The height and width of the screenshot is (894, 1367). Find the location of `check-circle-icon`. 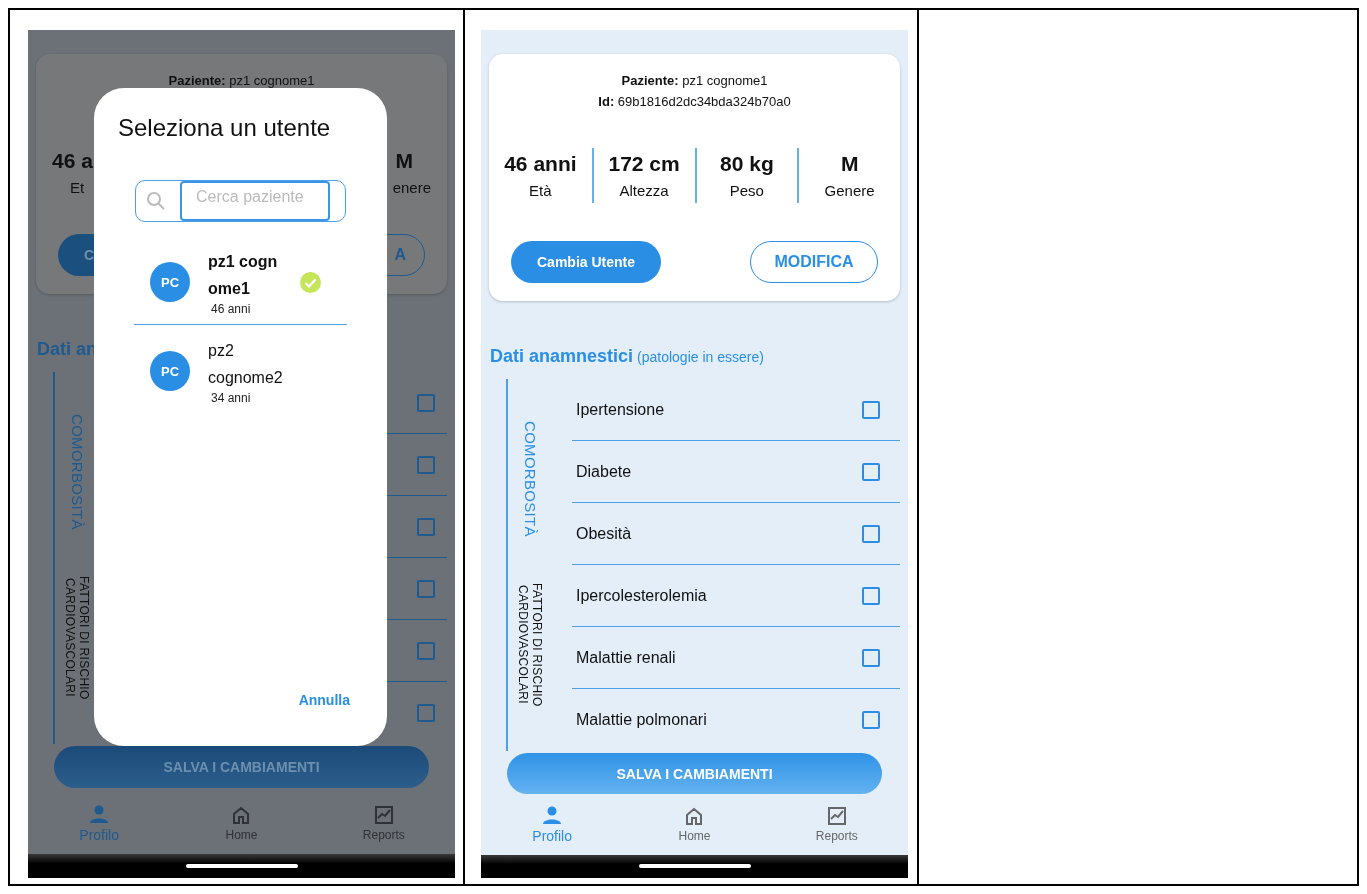

check-circle-icon is located at coordinates (310, 282).